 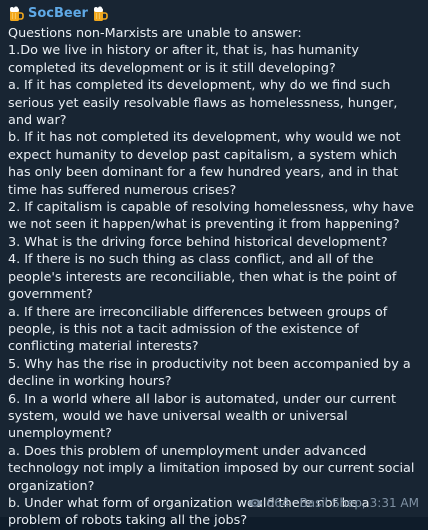 I want to click on message-meta: 664 Basil Shep, 3:31 AM, so click(x=333, y=503).